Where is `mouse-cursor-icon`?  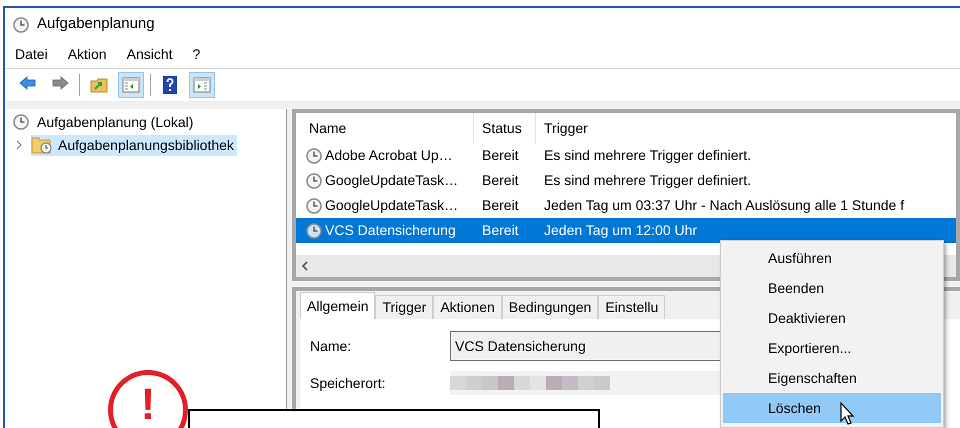 mouse-cursor-icon is located at coordinates (848, 414).